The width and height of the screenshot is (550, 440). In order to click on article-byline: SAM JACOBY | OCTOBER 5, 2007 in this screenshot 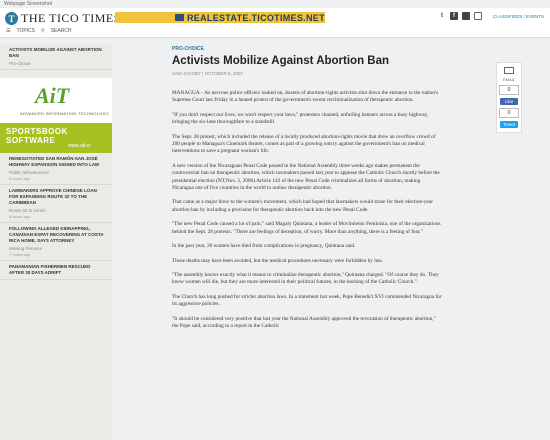, I will do `click(208, 73)`.